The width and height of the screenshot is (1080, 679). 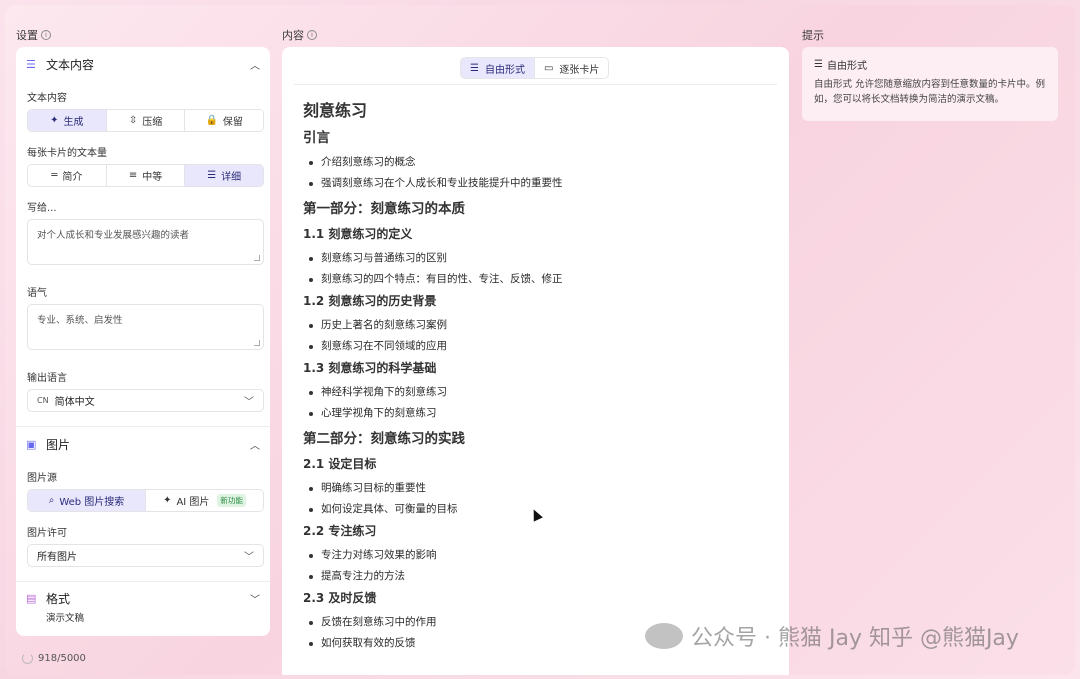 What do you see at coordinates (538, 236) in the screenshot?
I see `doc-subheading: 1.1 刻意练习的定义` at bounding box center [538, 236].